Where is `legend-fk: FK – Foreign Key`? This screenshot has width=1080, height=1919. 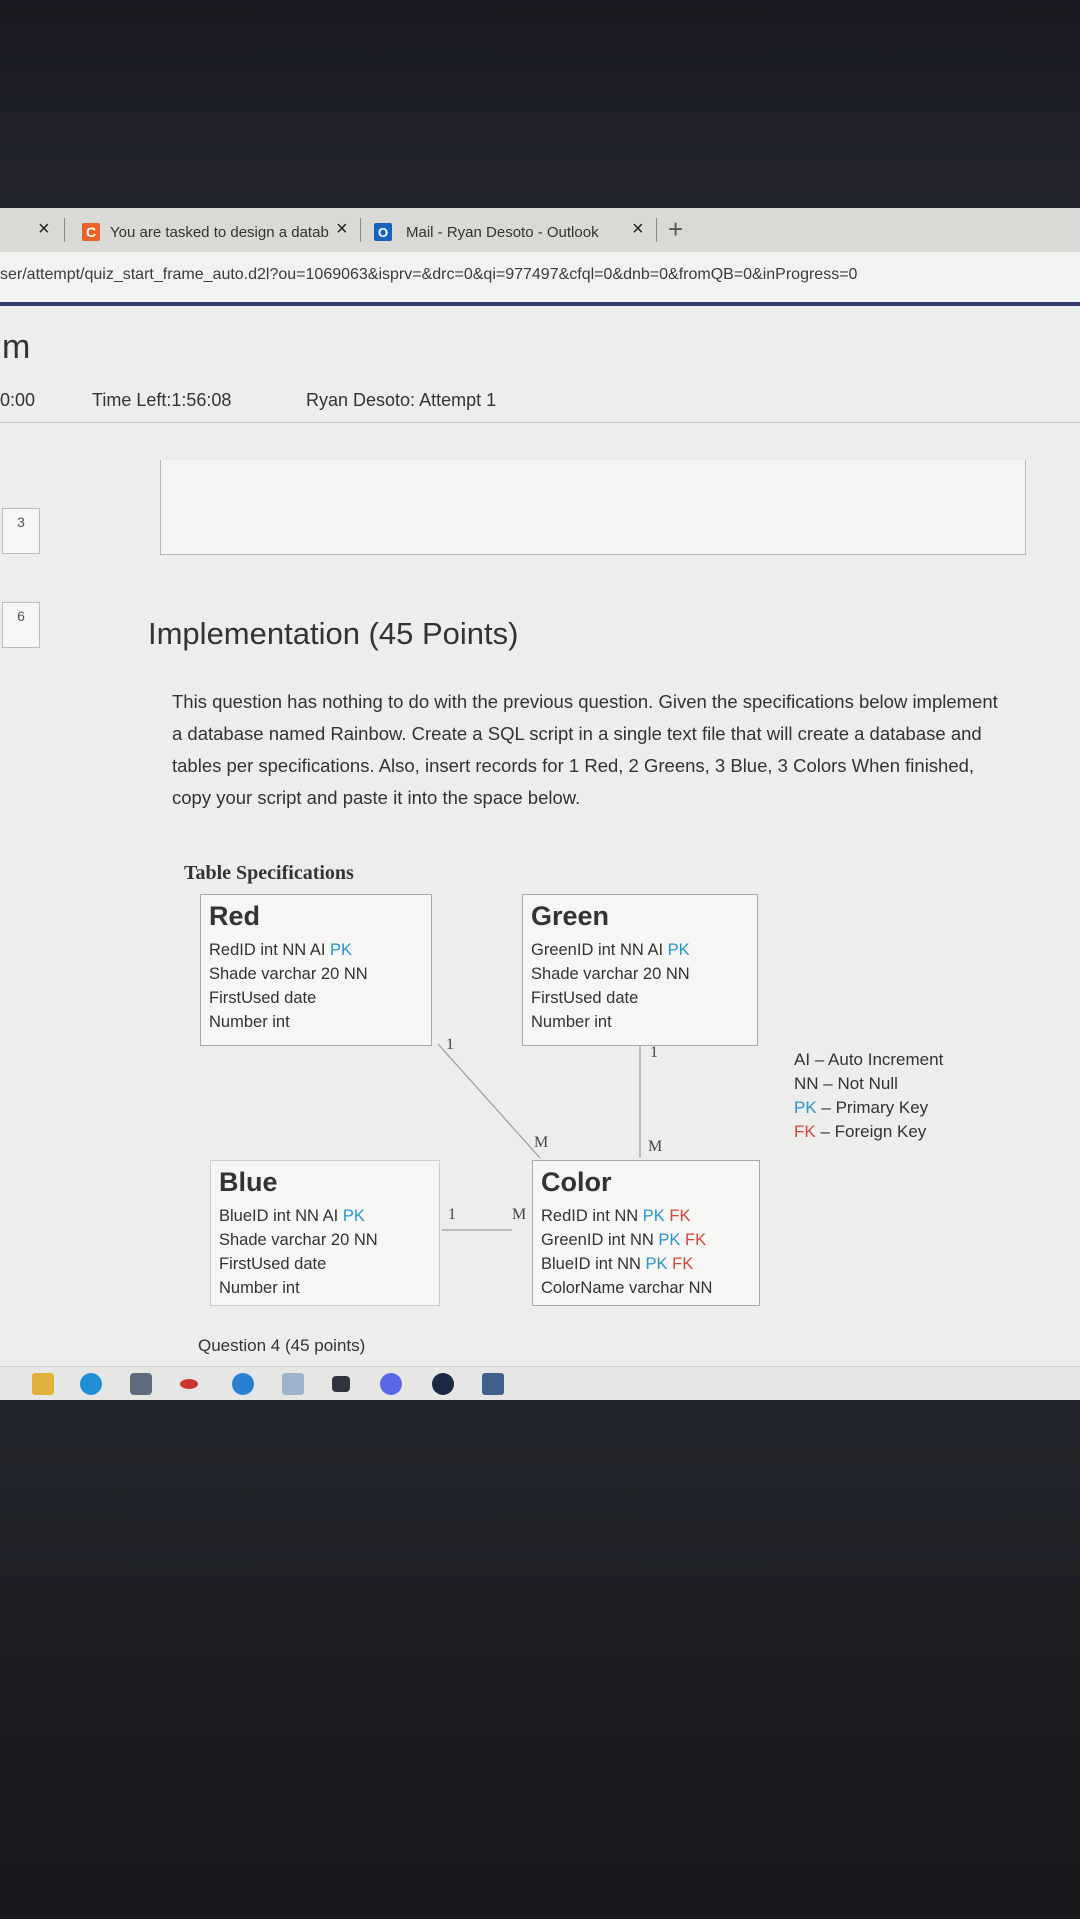 legend-fk: FK – Foreign Key is located at coordinates (868, 1132).